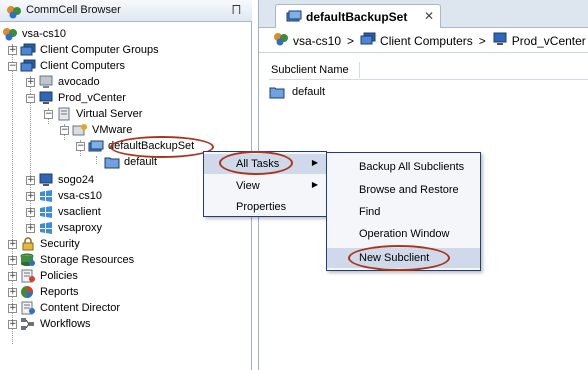 The height and width of the screenshot is (370, 588). What do you see at coordinates (28, 308) in the screenshot?
I see `content-director-icon` at bounding box center [28, 308].